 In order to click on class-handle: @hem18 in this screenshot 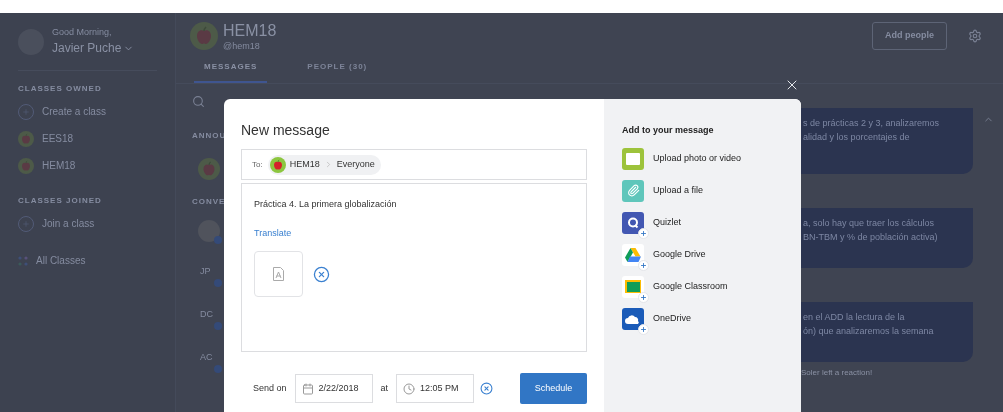, I will do `click(242, 46)`.